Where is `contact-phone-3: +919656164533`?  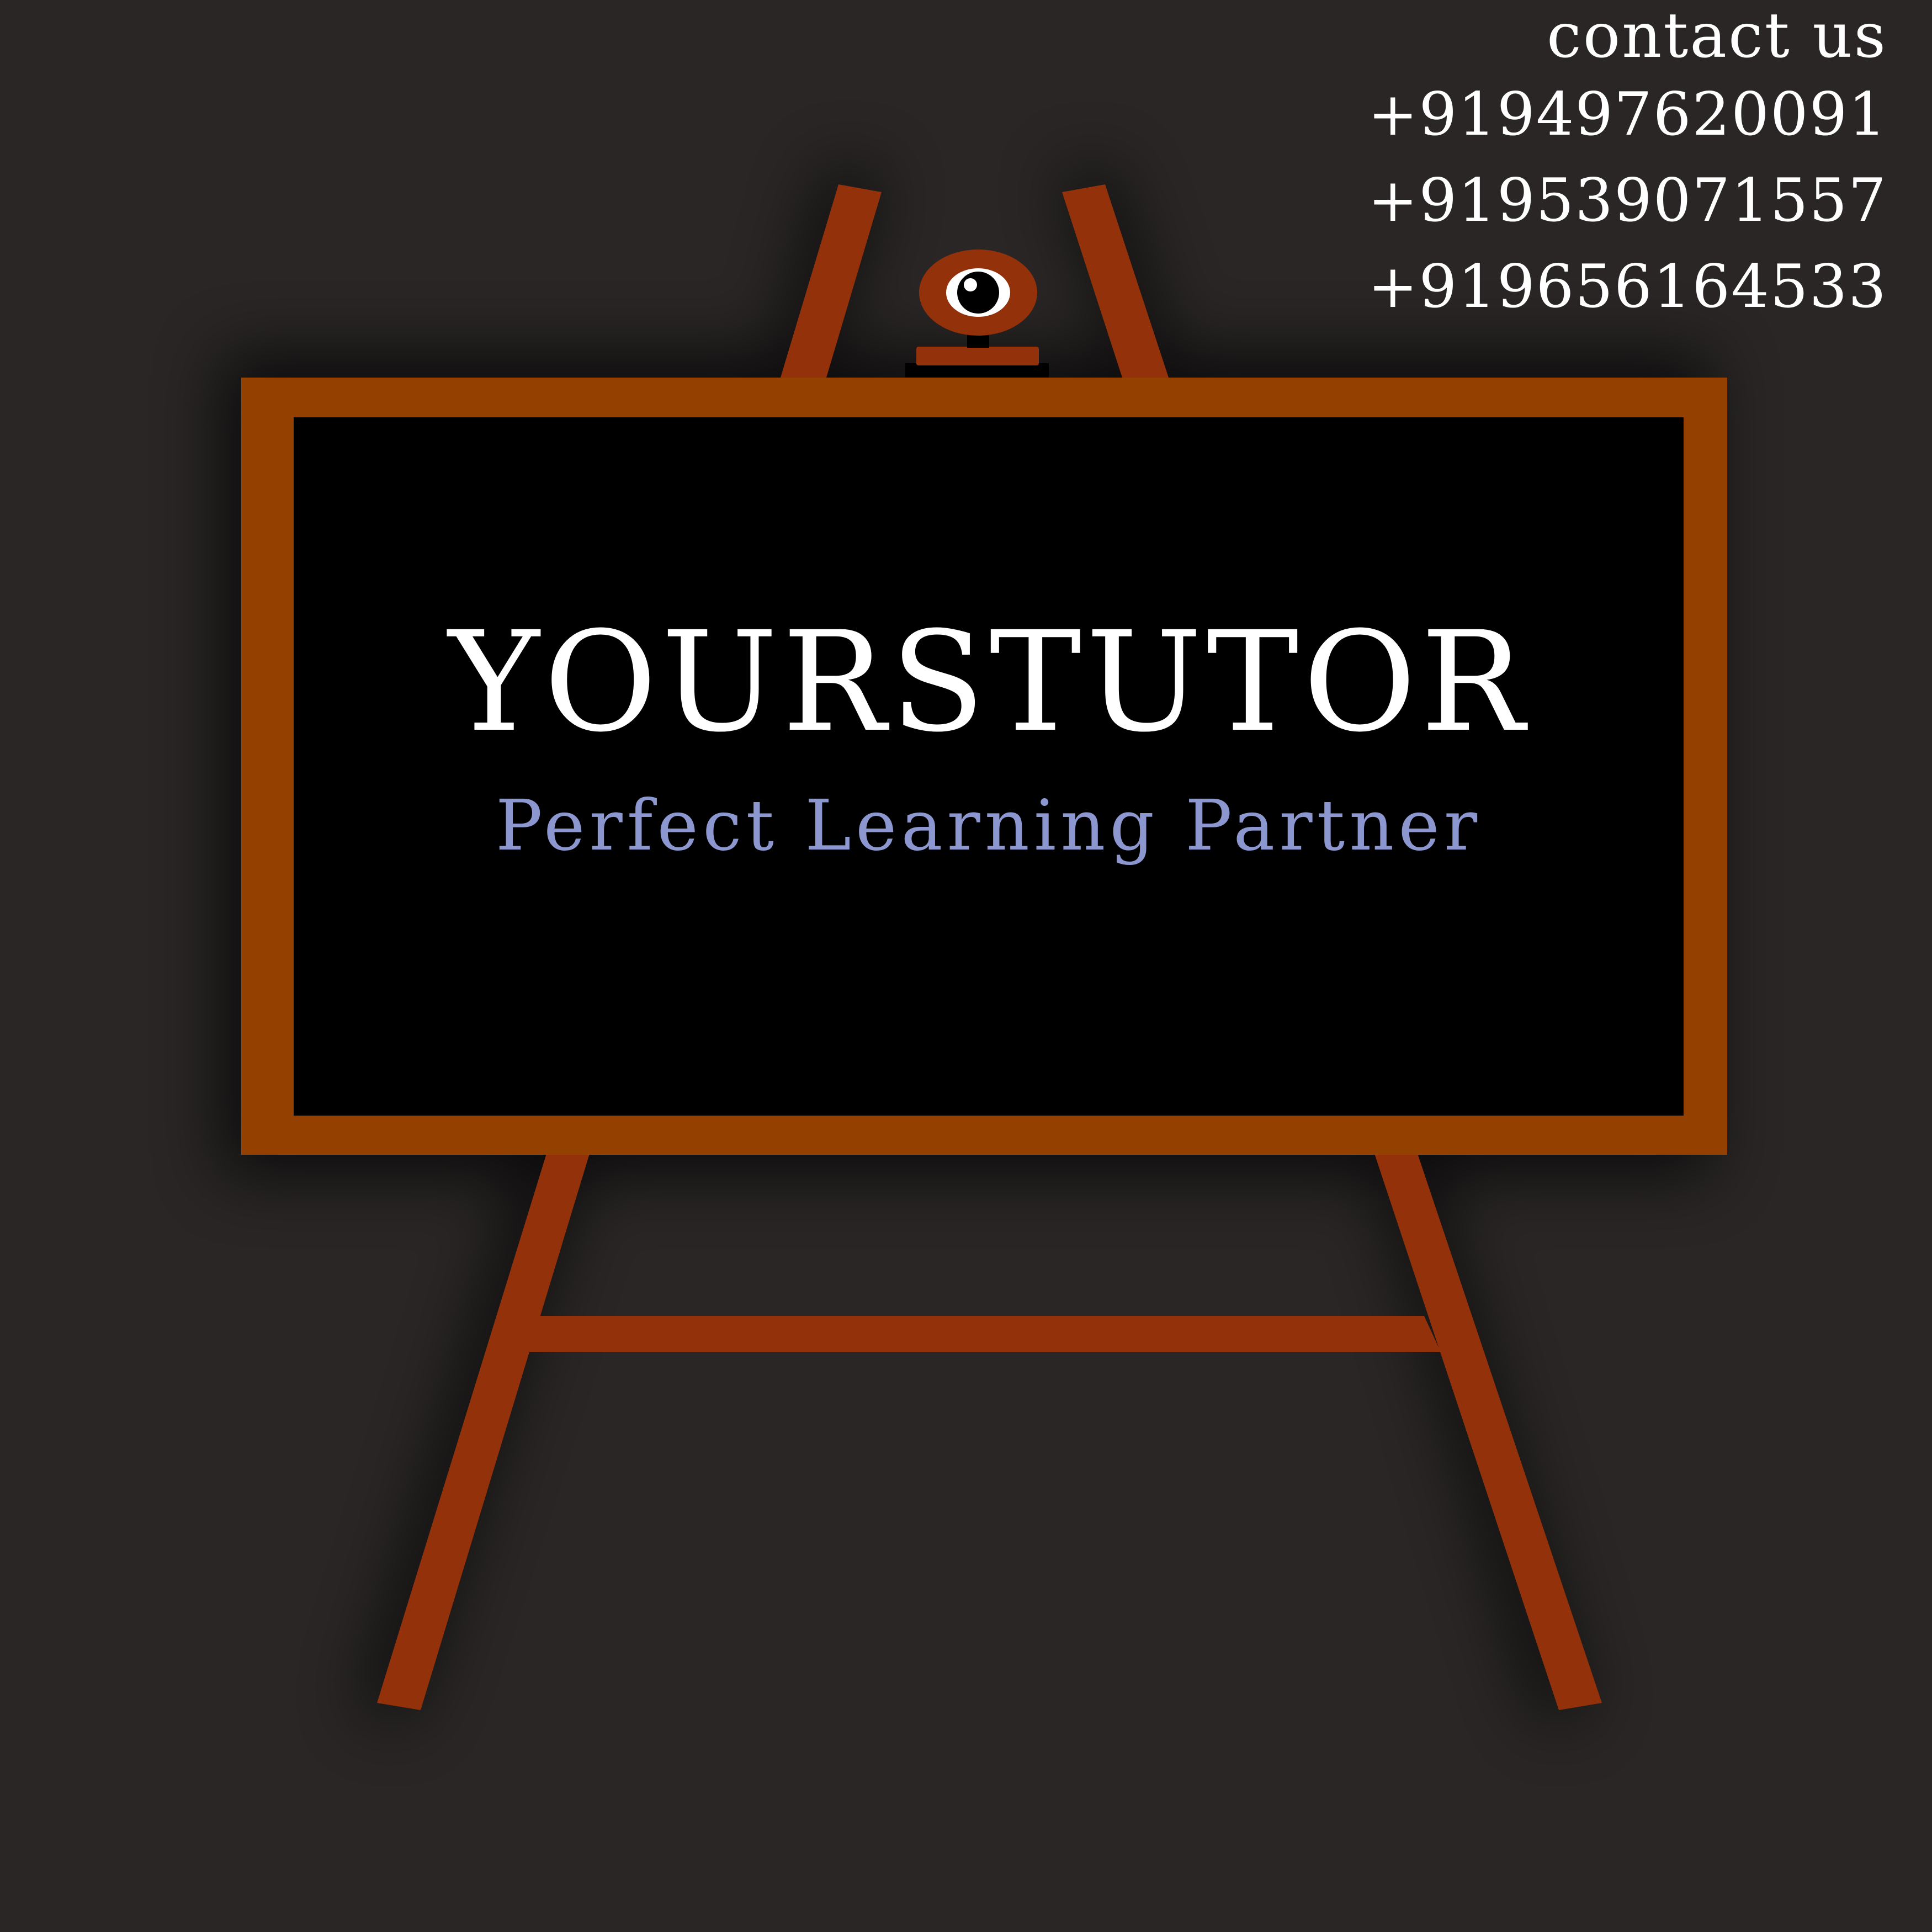 contact-phone-3: +919656164533 is located at coordinates (1627, 286).